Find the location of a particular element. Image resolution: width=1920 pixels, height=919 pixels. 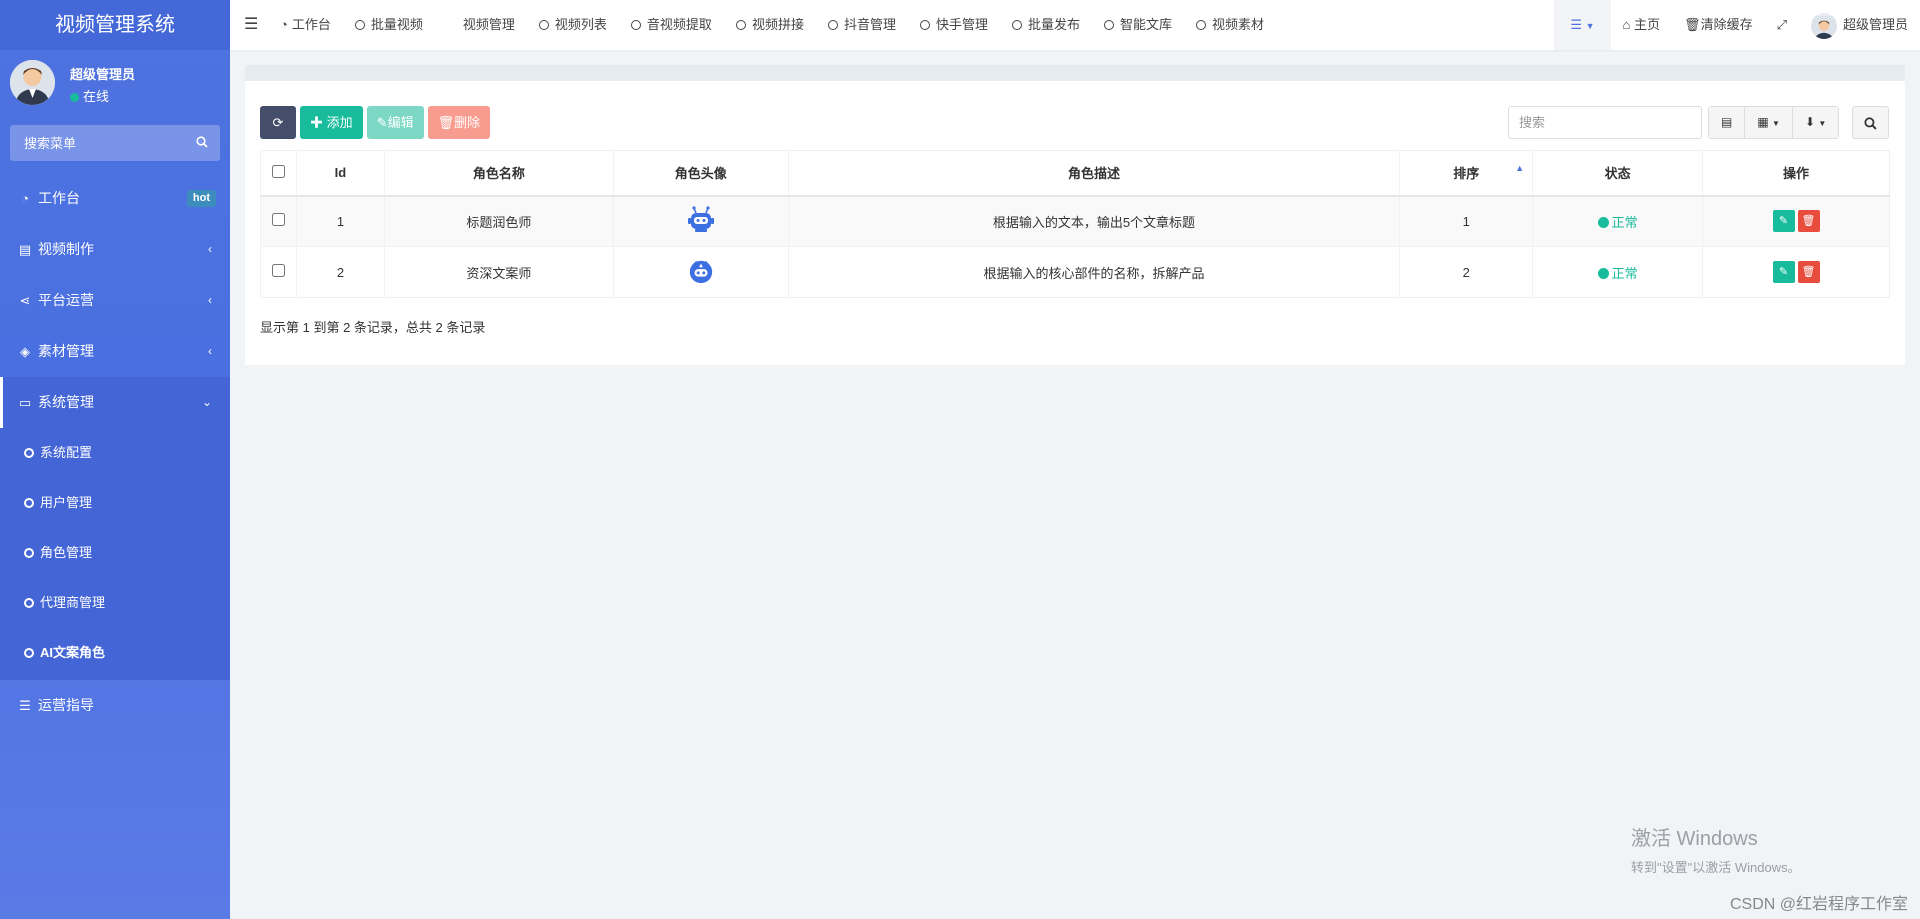

edit-button: ✎编辑 is located at coordinates (395, 122).